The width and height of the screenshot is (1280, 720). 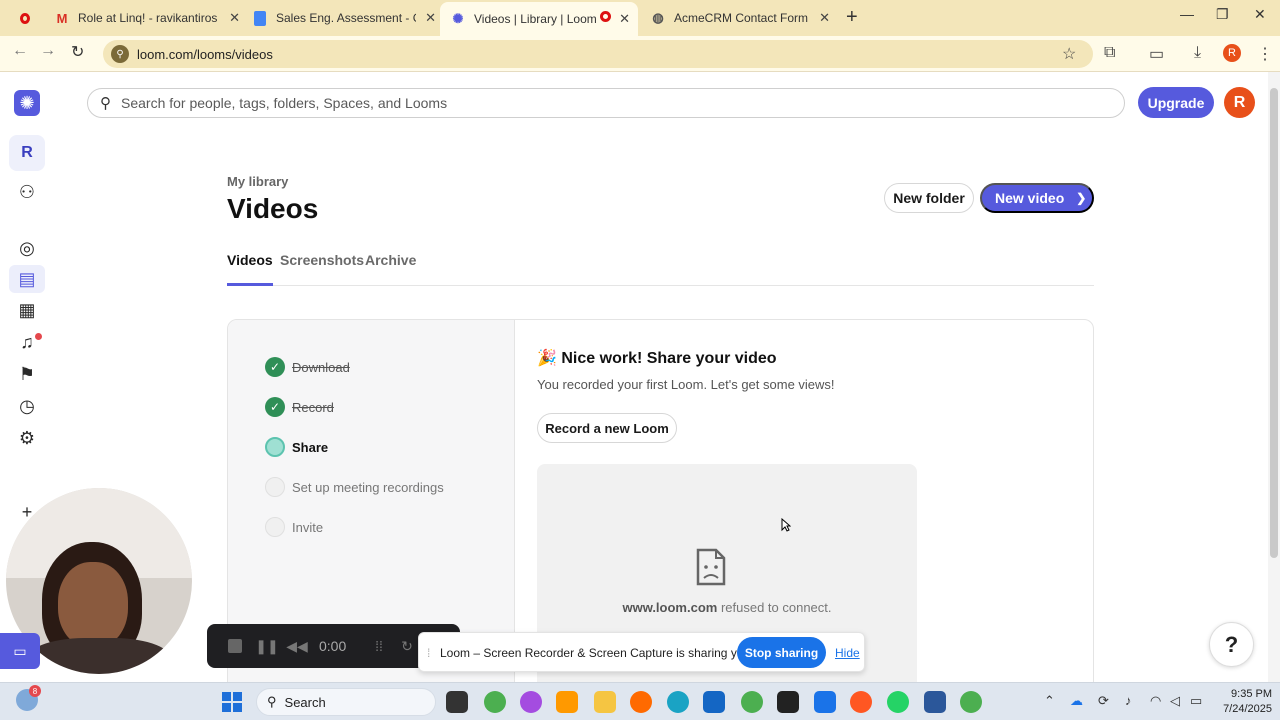 I want to click on onboarding-title-text: Nice work! Share your video, so click(x=669, y=358).